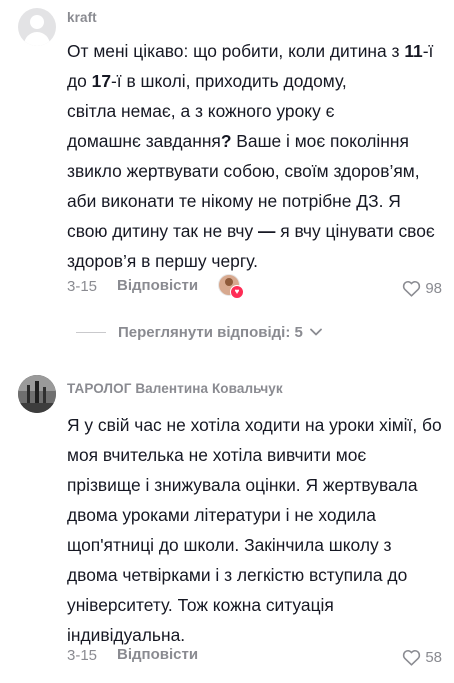 The image size is (454, 683). I want to click on comment-meta: 3-15 Відповісти 58, so click(254, 657).